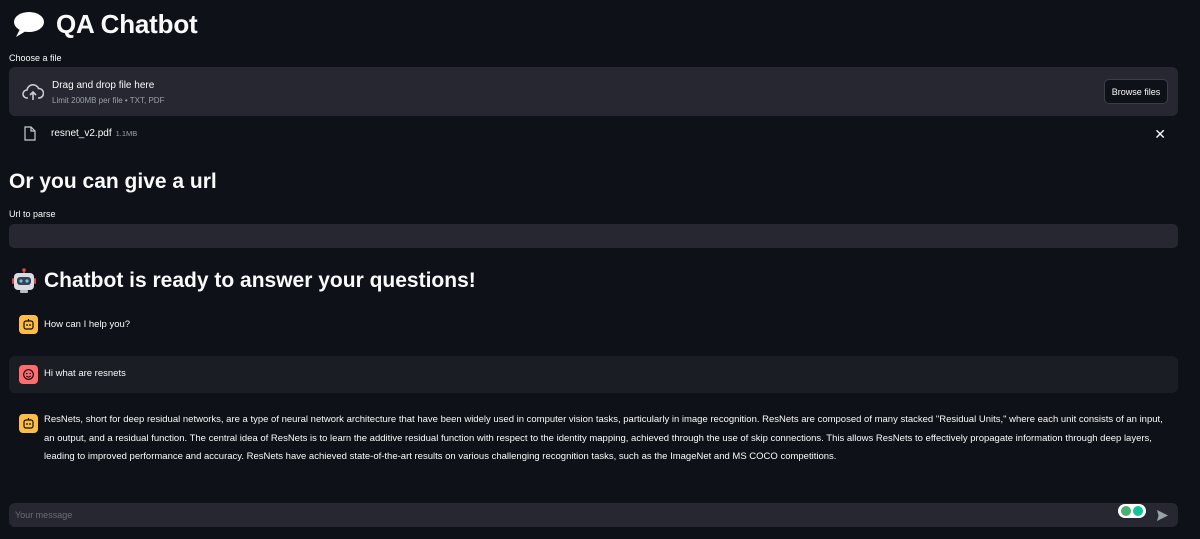  Describe the element at coordinates (87, 324) in the screenshot. I see `message-text: How can I help you?` at that location.